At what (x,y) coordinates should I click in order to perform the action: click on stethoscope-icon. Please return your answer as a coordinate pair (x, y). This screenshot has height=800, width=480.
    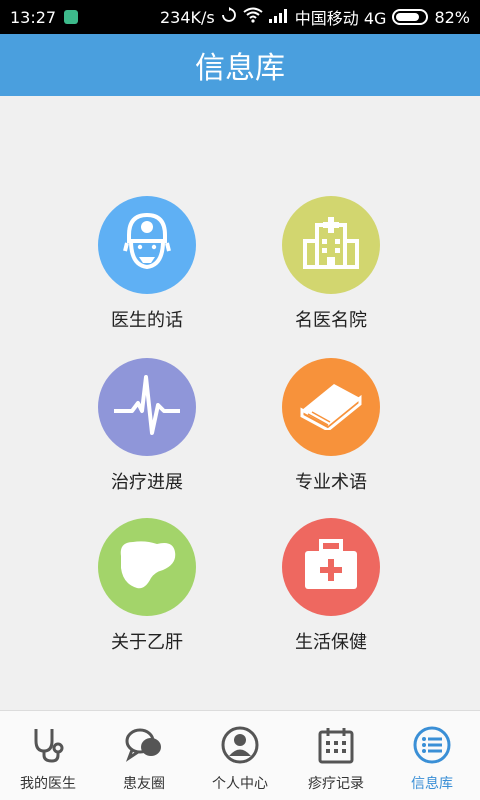
    Looking at the image, I should click on (48, 745).